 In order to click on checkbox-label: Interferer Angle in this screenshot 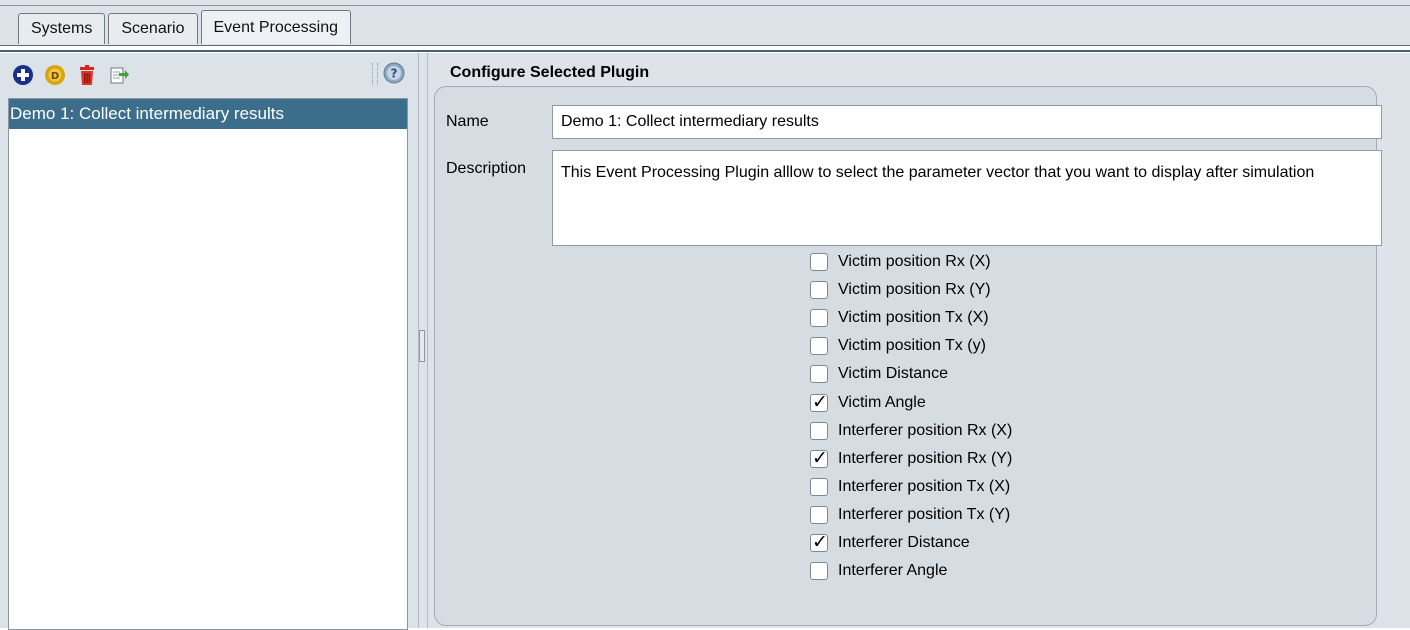, I will do `click(893, 571)`.